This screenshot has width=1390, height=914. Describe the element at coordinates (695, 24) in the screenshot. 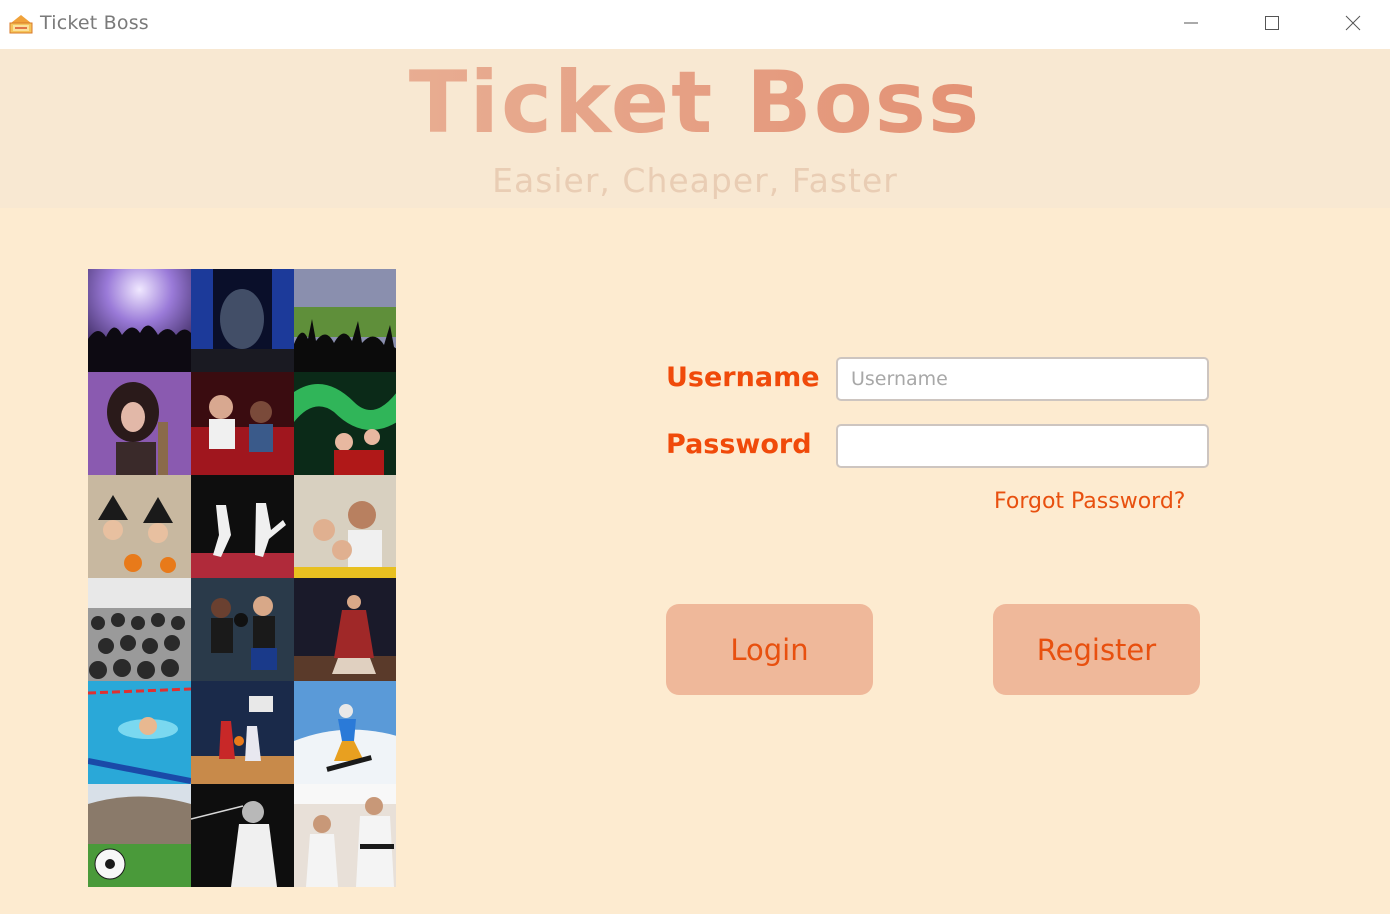

I see `title-bar: Ticket Boss` at that location.